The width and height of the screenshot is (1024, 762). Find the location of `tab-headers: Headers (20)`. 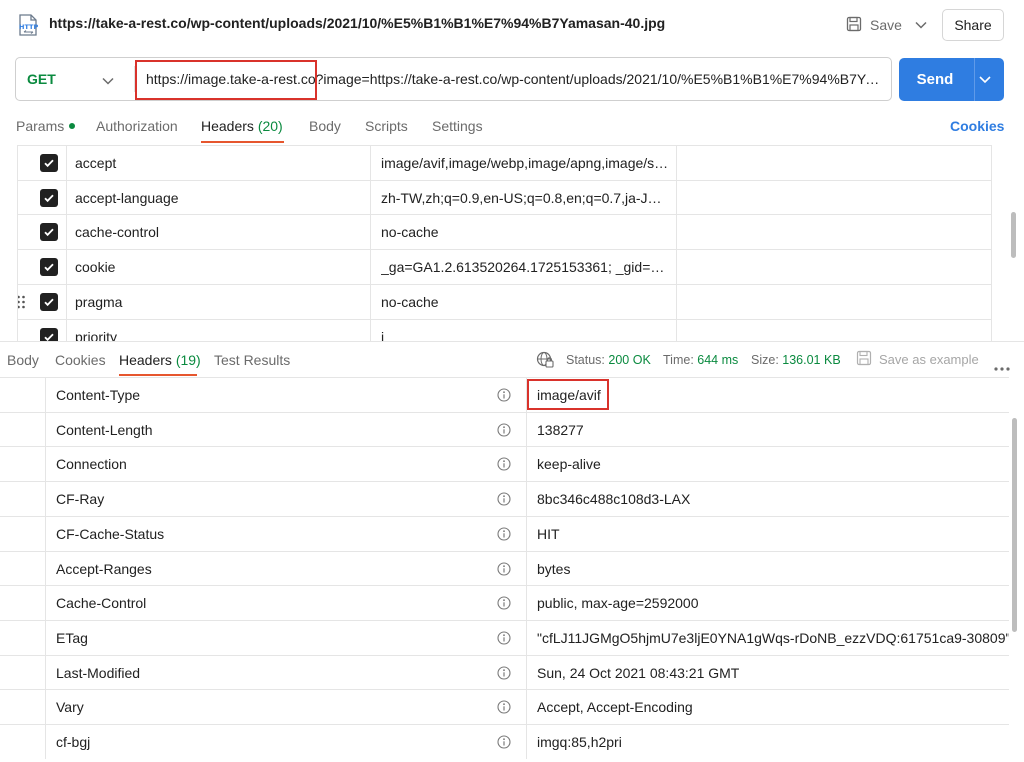

tab-headers: Headers (20) is located at coordinates (242, 126).